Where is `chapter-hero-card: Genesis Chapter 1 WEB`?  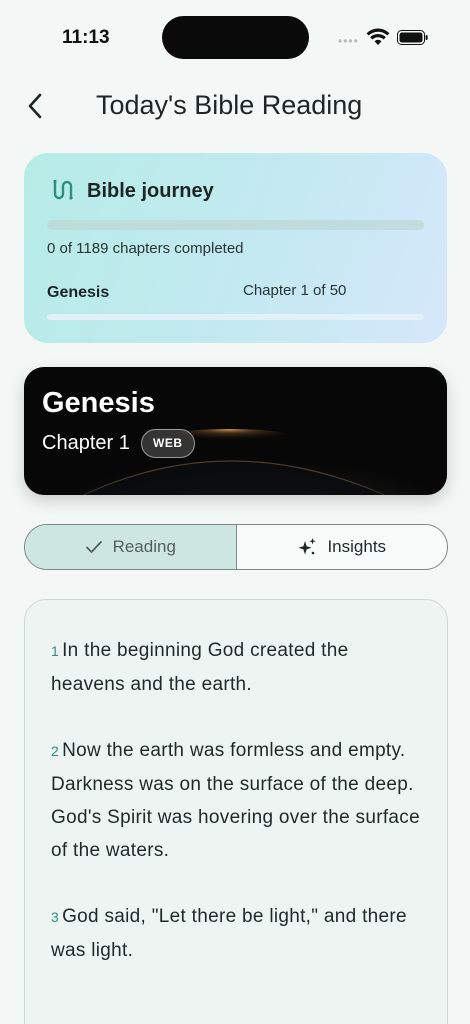 chapter-hero-card: Genesis Chapter 1 WEB is located at coordinates (235, 431).